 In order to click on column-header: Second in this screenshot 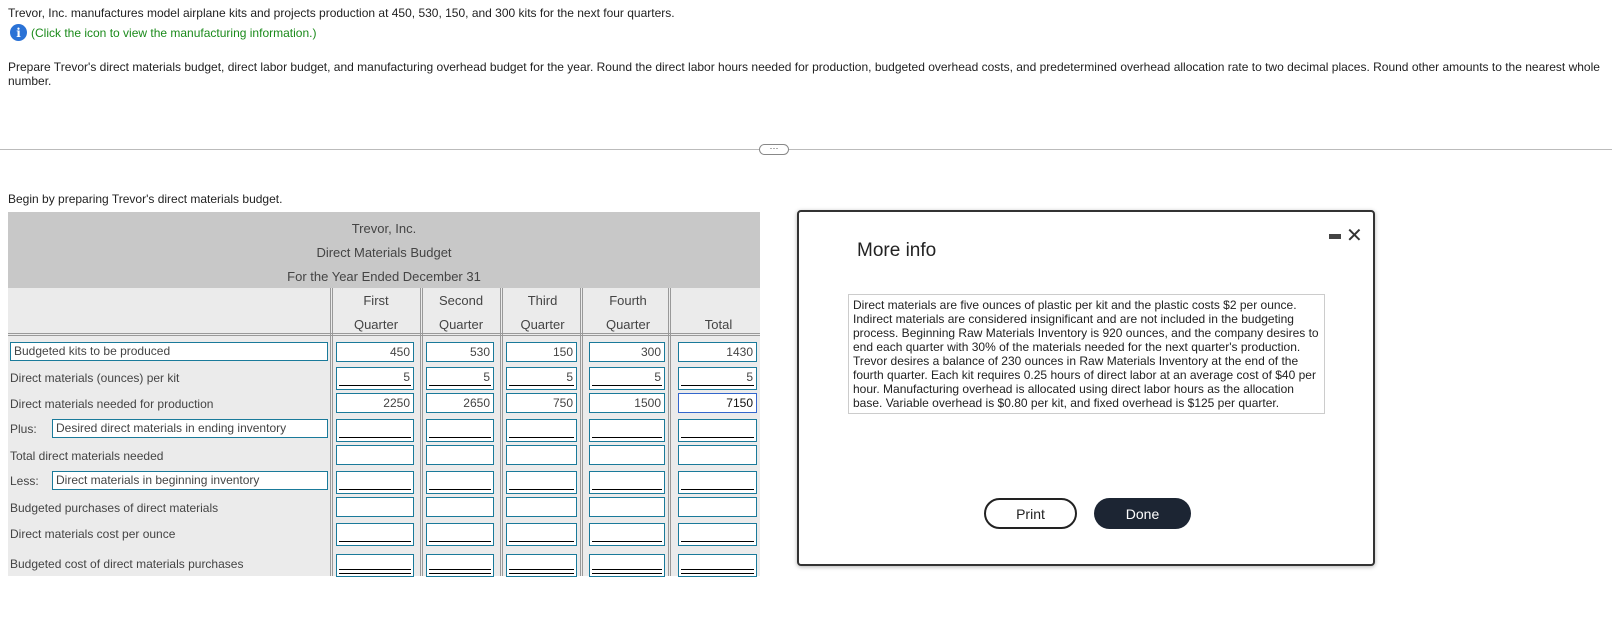, I will do `click(461, 300)`.